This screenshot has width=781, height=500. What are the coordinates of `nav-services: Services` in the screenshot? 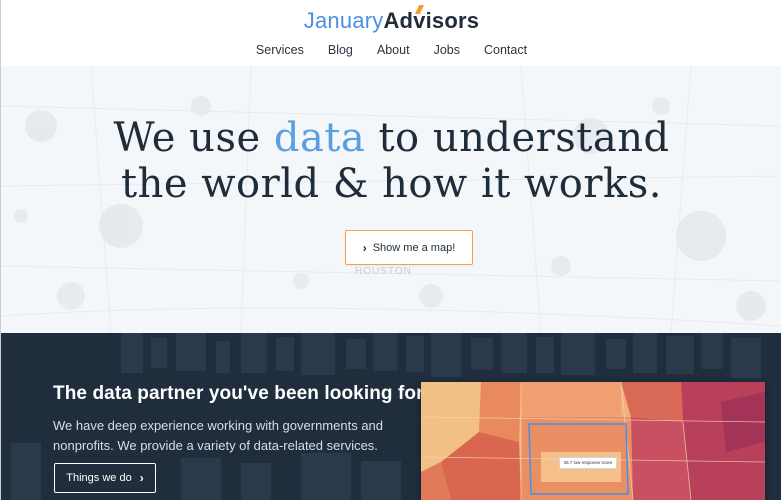 It's located at (280, 50).